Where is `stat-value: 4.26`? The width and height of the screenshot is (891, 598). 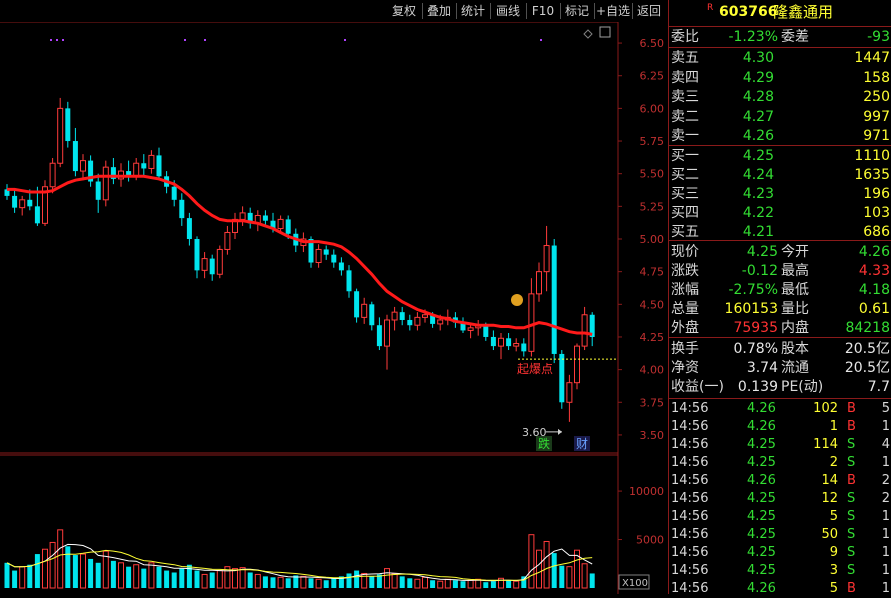
stat-value: 4.26 is located at coordinates (874, 252).